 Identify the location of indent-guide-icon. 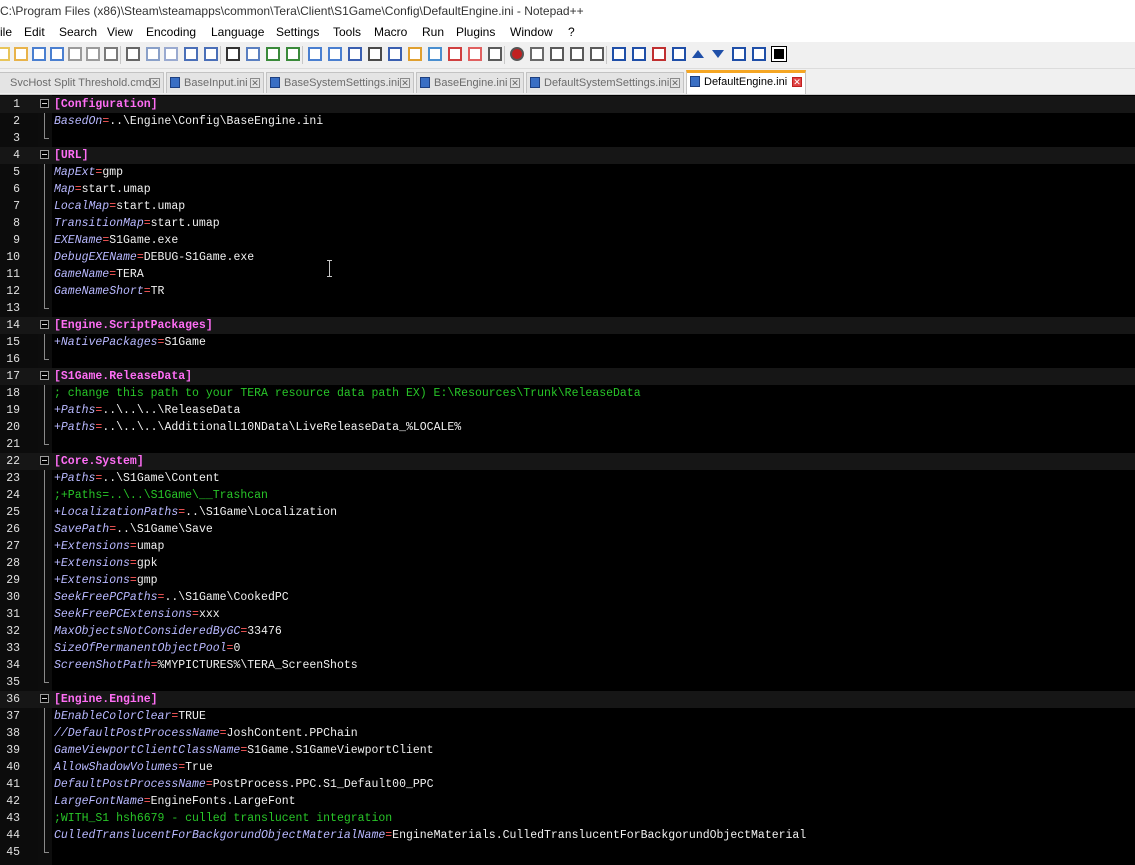
(395, 54).